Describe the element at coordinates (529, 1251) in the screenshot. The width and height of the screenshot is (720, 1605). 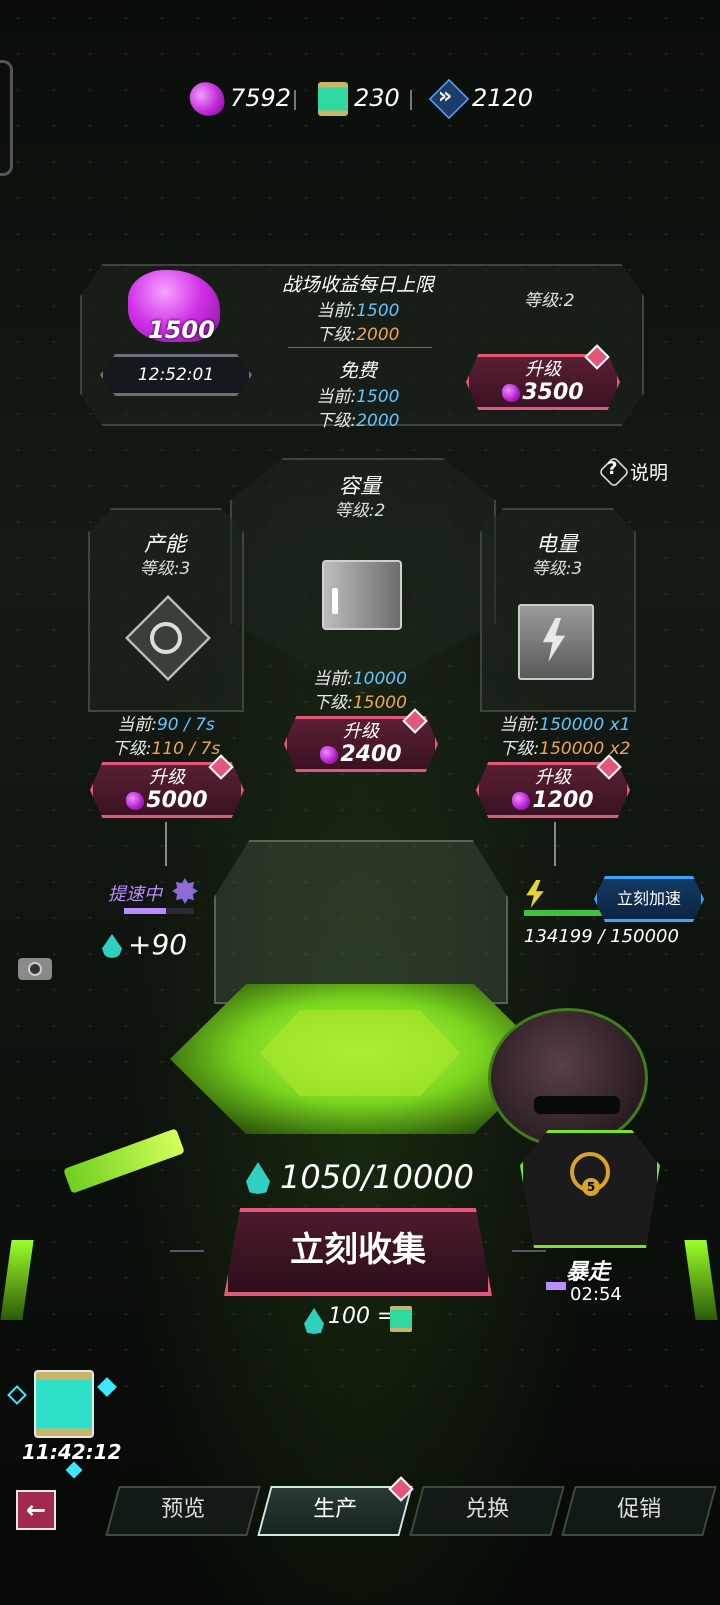
I see `collect-line-right` at that location.